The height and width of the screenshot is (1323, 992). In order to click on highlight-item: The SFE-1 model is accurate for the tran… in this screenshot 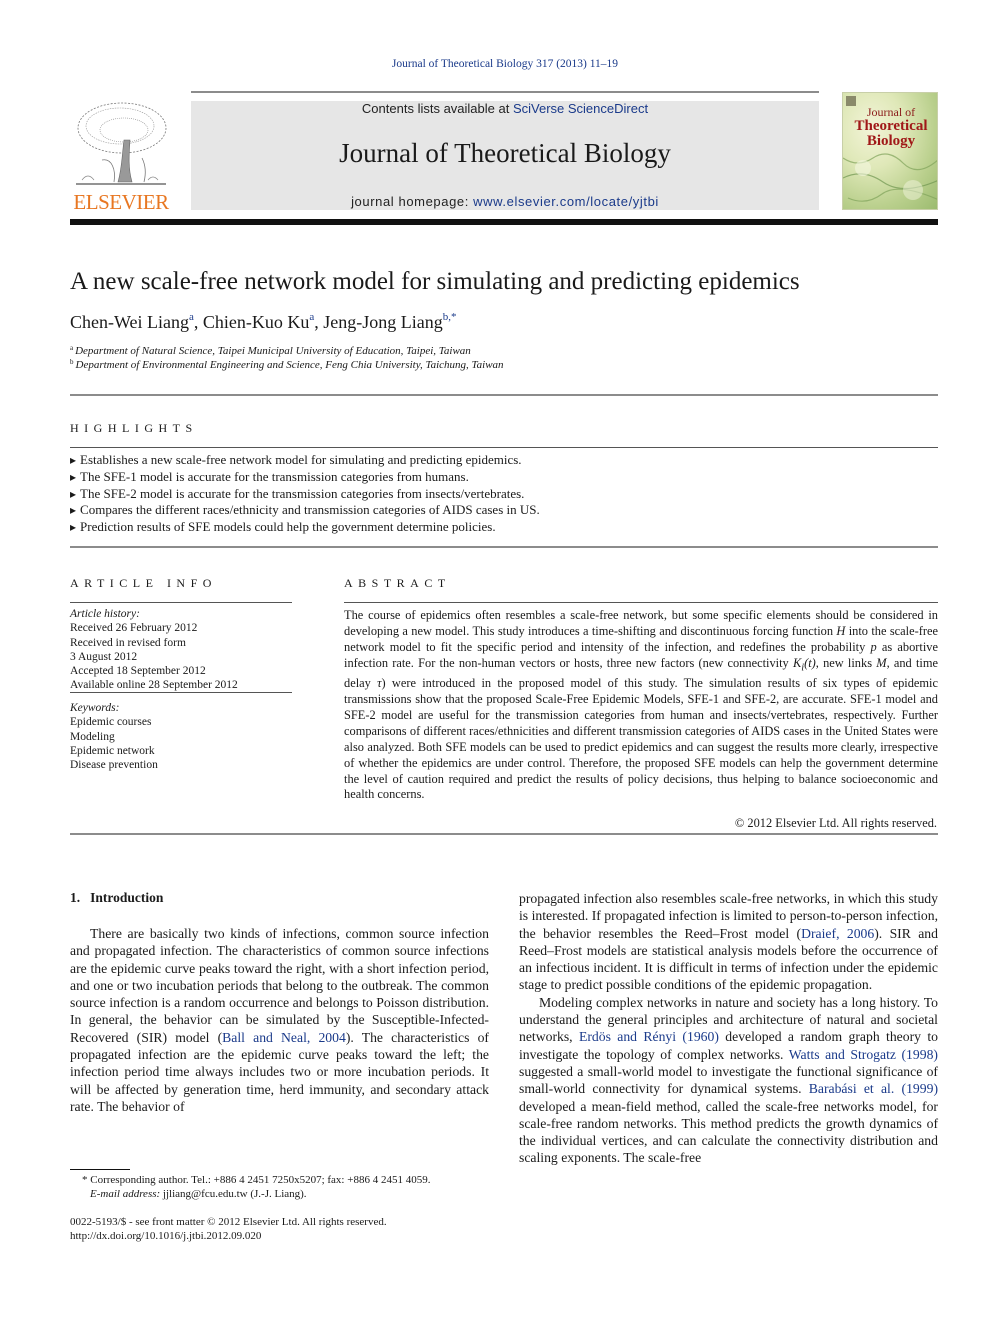, I will do `click(305, 477)`.